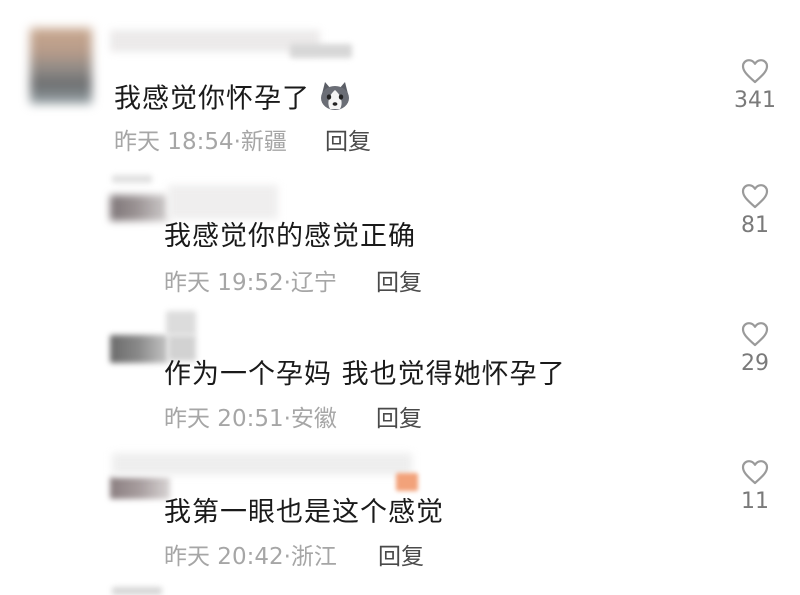 The width and height of the screenshot is (800, 595). Describe the element at coordinates (224, 557) in the screenshot. I see `comment-time: 昨天 20:42` at that location.